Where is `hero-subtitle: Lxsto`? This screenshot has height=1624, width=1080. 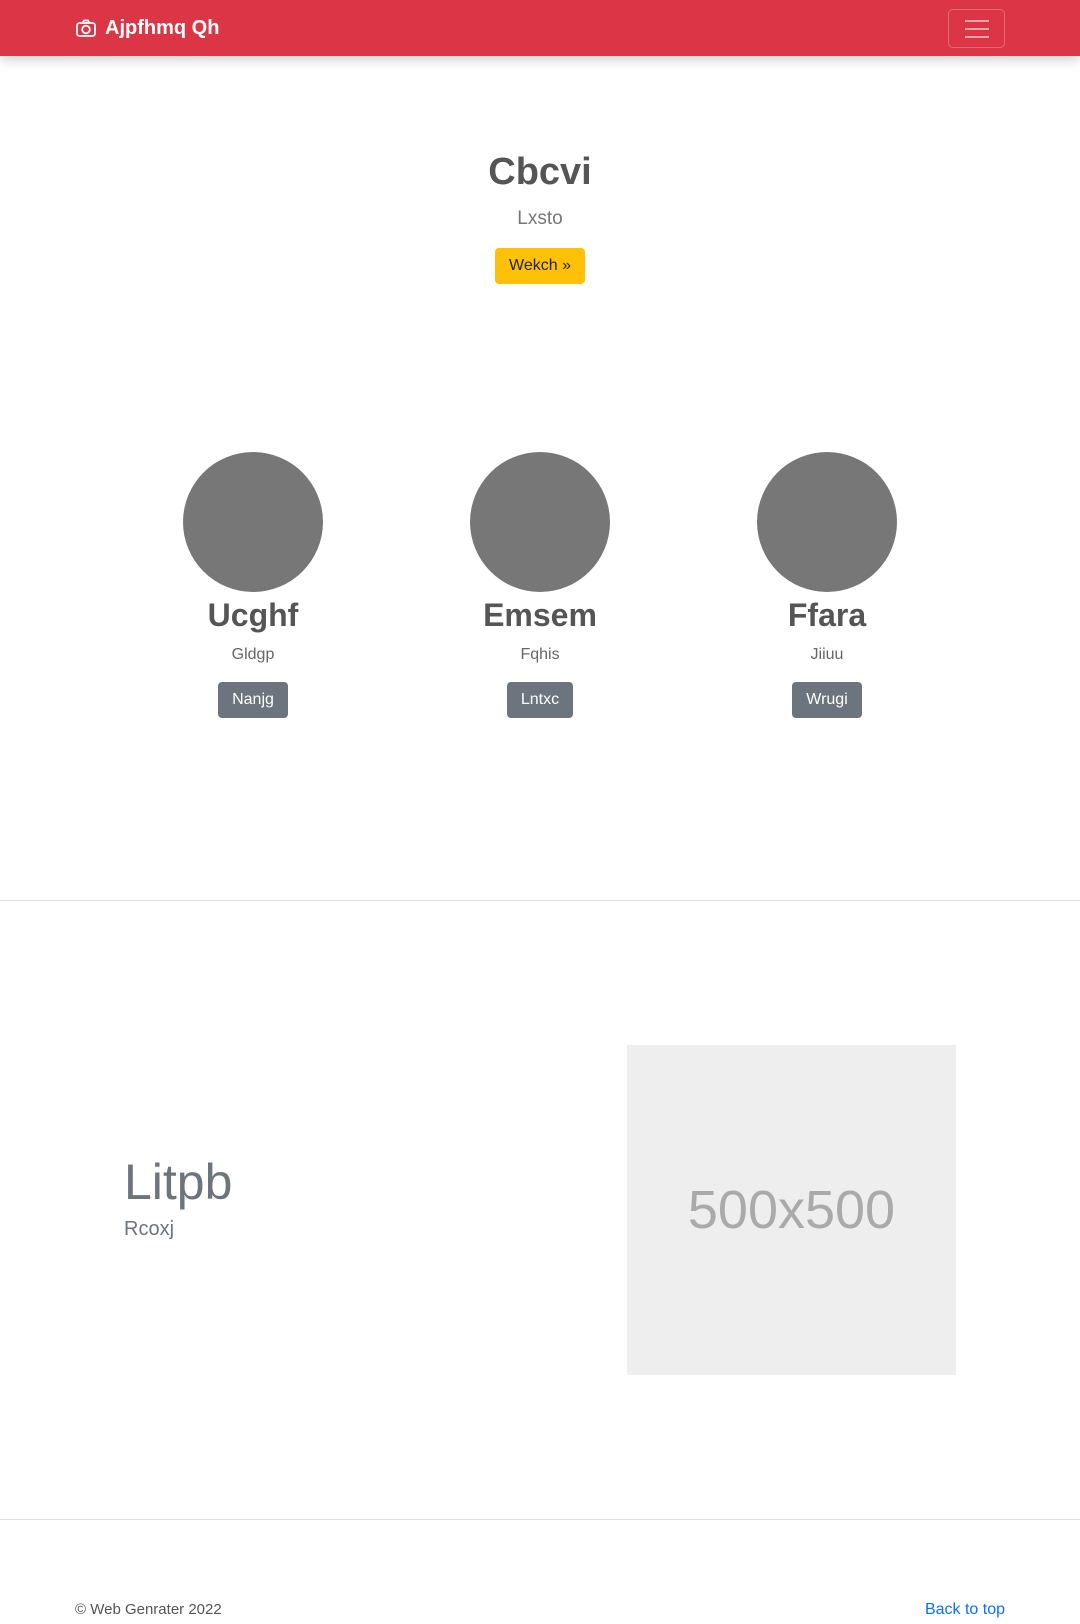 hero-subtitle: Lxsto is located at coordinates (540, 218).